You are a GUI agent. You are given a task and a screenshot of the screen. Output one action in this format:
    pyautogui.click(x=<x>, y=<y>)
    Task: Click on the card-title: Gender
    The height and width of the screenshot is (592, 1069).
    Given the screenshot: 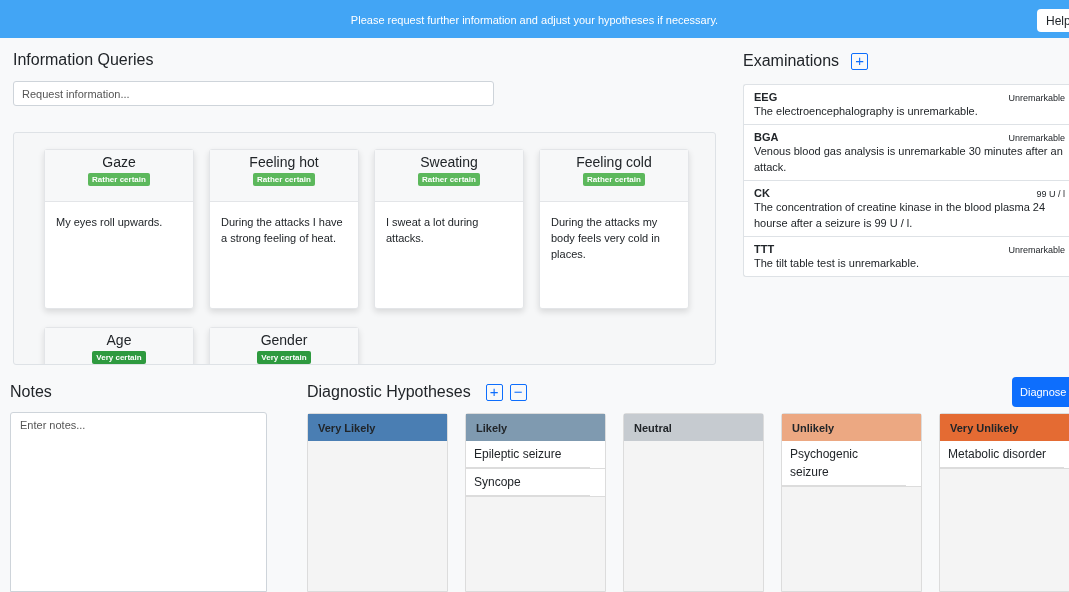 What is the action you would take?
    pyautogui.click(x=284, y=340)
    